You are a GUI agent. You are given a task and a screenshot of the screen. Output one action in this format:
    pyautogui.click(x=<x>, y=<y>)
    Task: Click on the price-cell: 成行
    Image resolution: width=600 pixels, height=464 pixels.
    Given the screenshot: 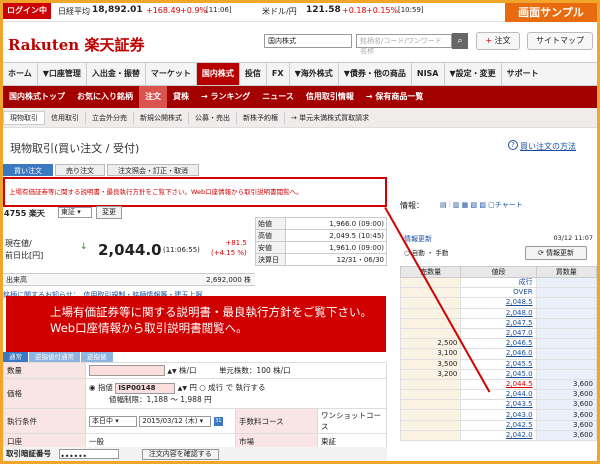 What is the action you would take?
    pyautogui.click(x=498, y=282)
    